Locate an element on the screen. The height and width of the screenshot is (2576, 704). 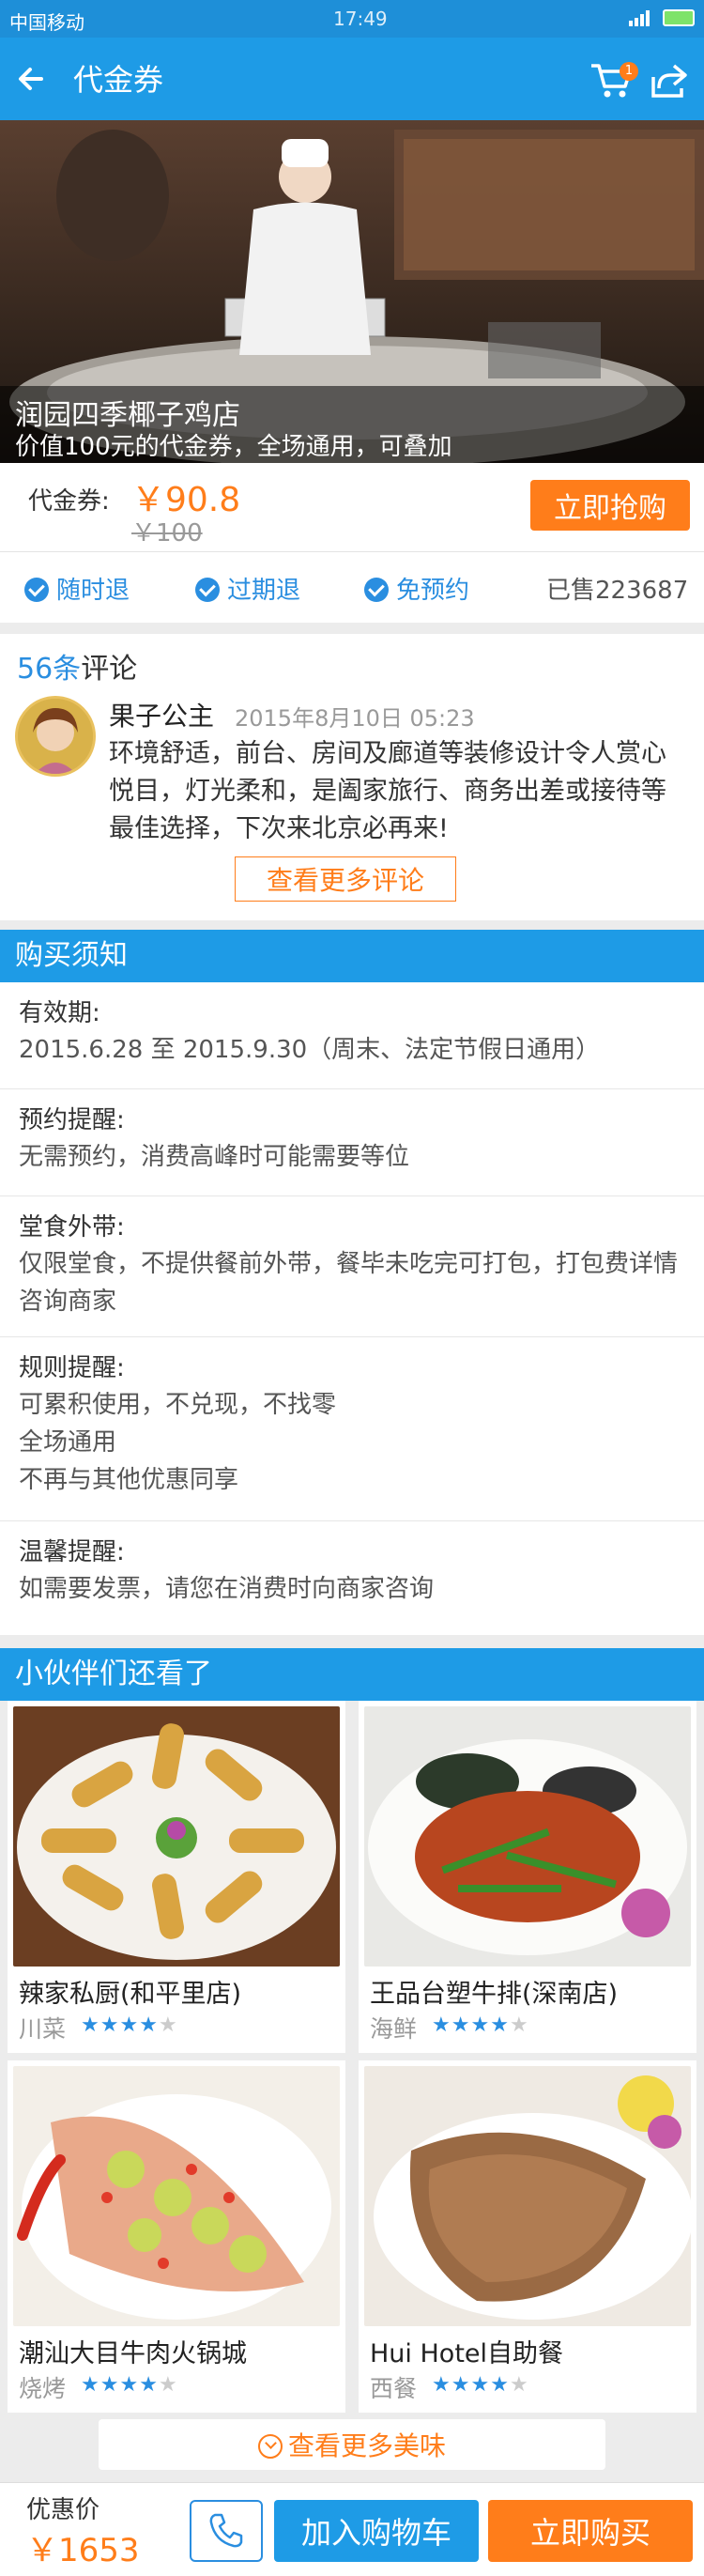
carrier-label: 中国移动 is located at coordinates (46, 22).